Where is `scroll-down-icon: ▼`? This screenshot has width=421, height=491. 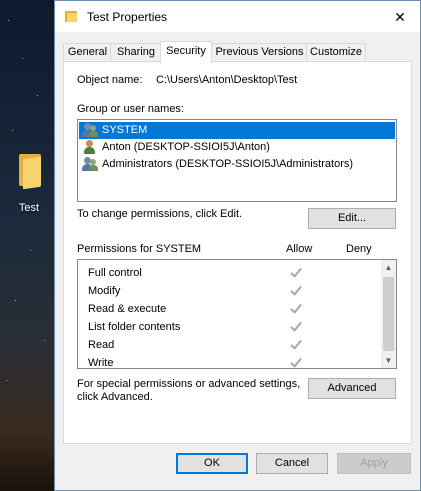 scroll-down-icon: ▼ is located at coordinates (388, 360).